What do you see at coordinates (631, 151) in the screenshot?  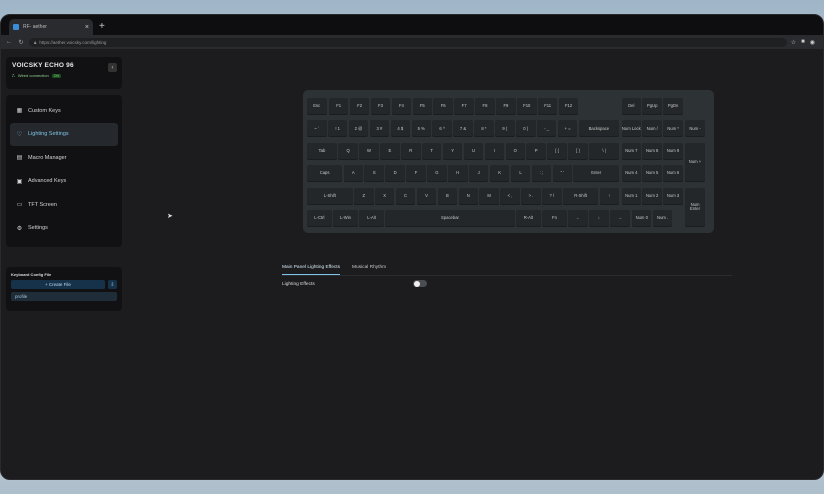 I see `key-num-7: Num 7` at bounding box center [631, 151].